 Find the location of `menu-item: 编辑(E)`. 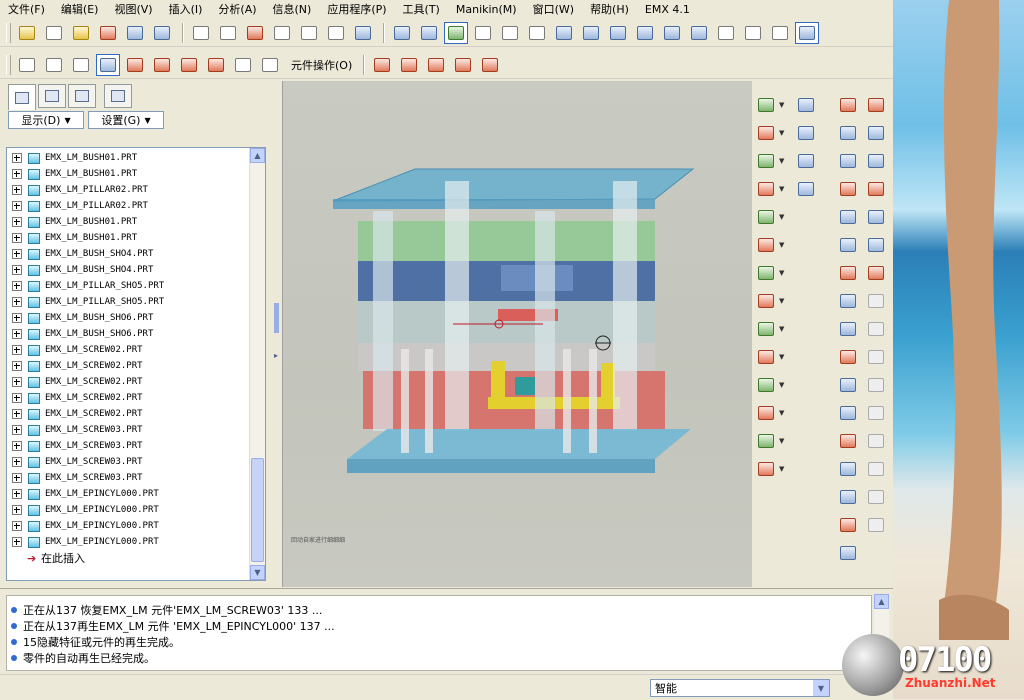

menu-item: 编辑(E) is located at coordinates (80, 9).